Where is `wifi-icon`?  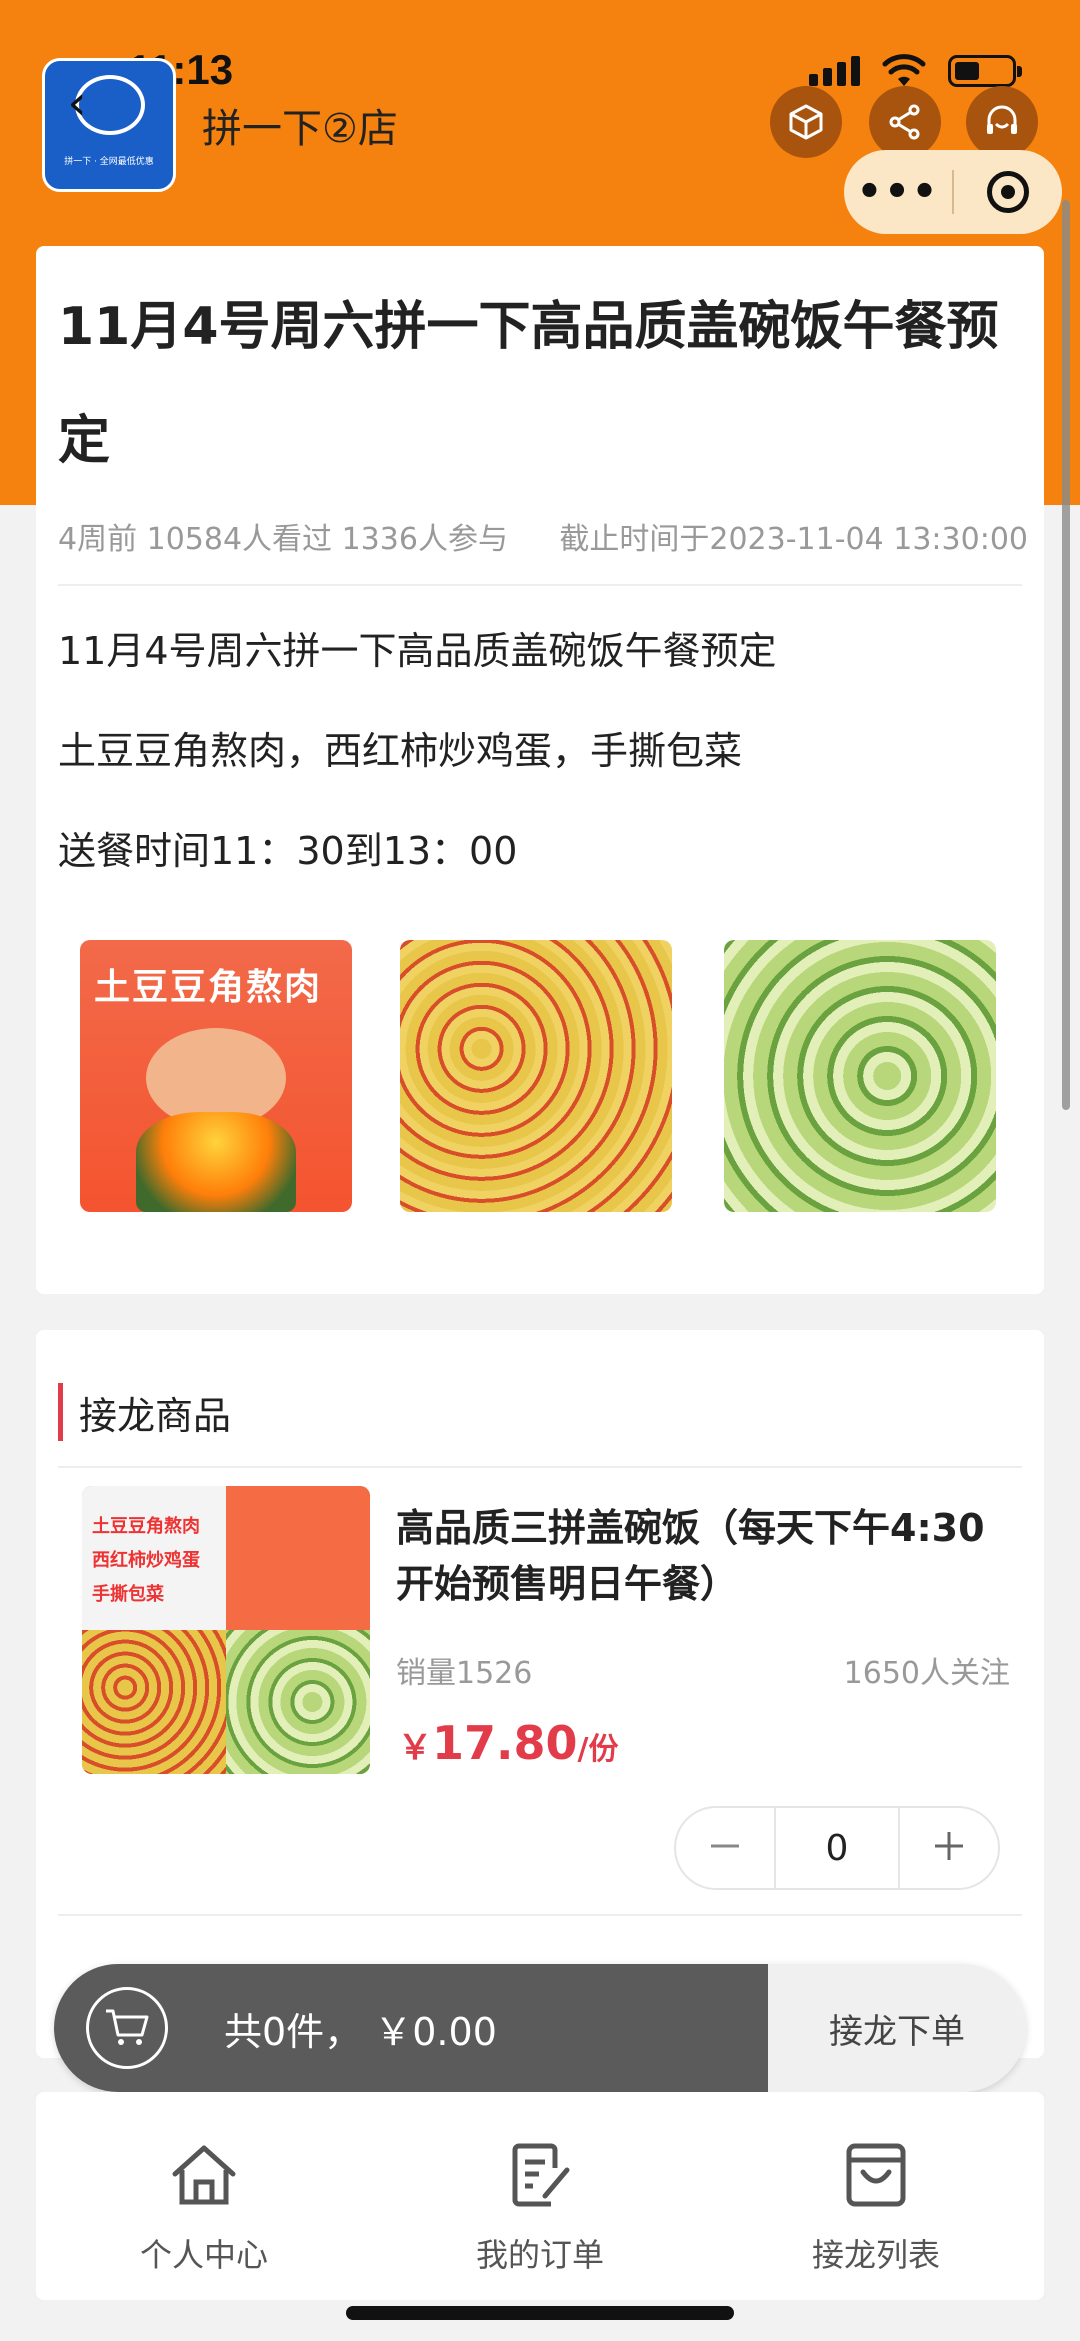 wifi-icon is located at coordinates (904, 70).